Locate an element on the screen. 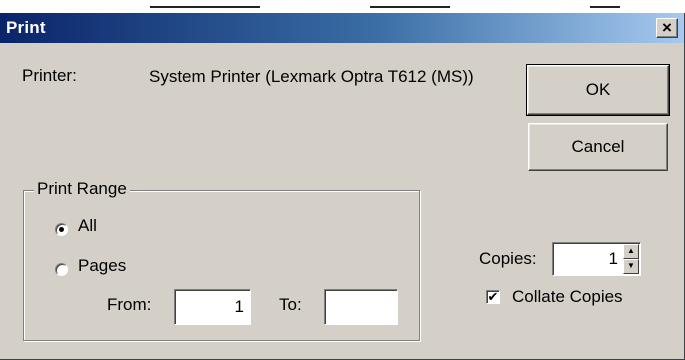 The height and width of the screenshot is (360, 685). spin-up-button: ▲ is located at coordinates (631, 251).